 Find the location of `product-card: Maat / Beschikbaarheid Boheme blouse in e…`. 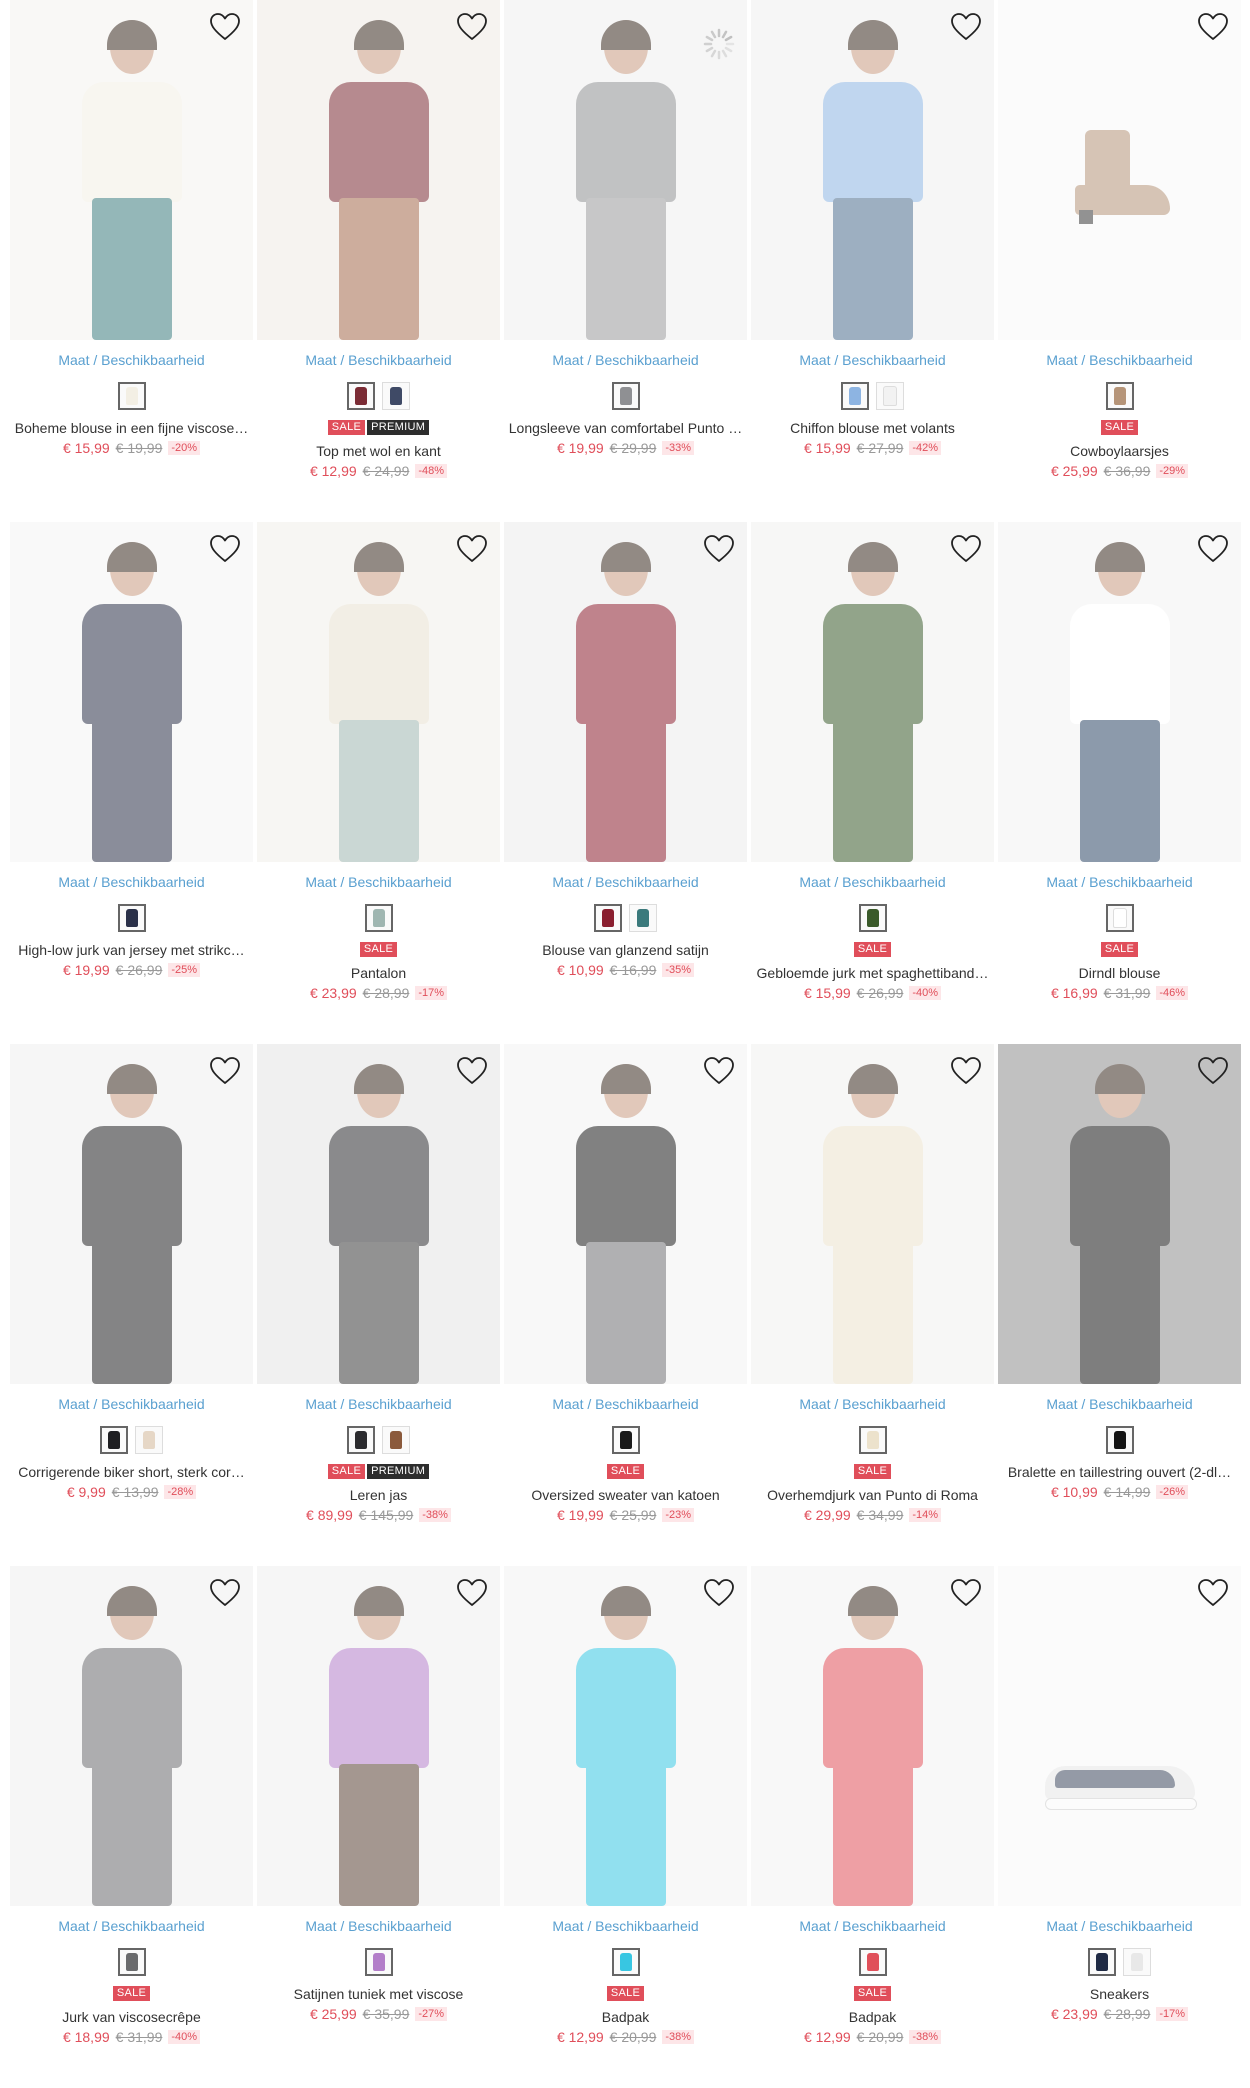

product-card: Maat / Beschikbaarheid Boheme blouse in e… is located at coordinates (131, 261).